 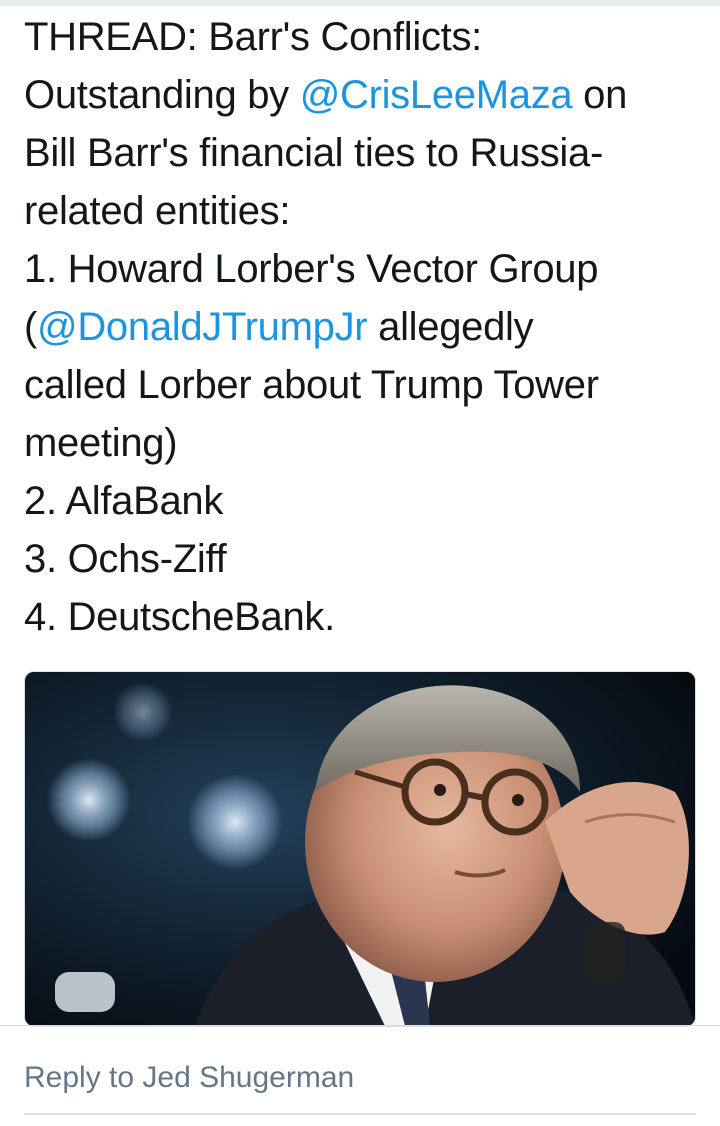 What do you see at coordinates (313, 153) in the screenshot?
I see `tweet-line-text: Bill Barr's financial ties to Russia-` at bounding box center [313, 153].